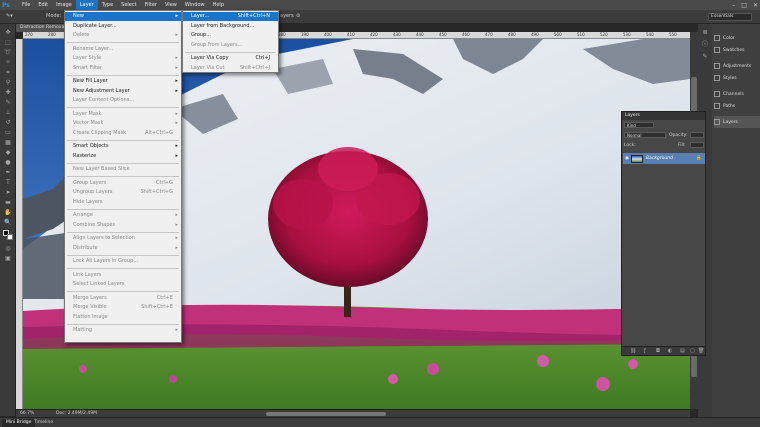  What do you see at coordinates (123, 298) in the screenshot?
I see `menu-item-merge-layers: Merge Layers Ctrl+E` at bounding box center [123, 298].